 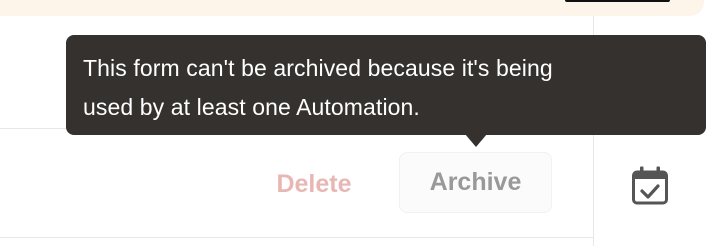 What do you see at coordinates (296, 237) in the screenshot?
I see `row-divider-bottom` at bounding box center [296, 237].